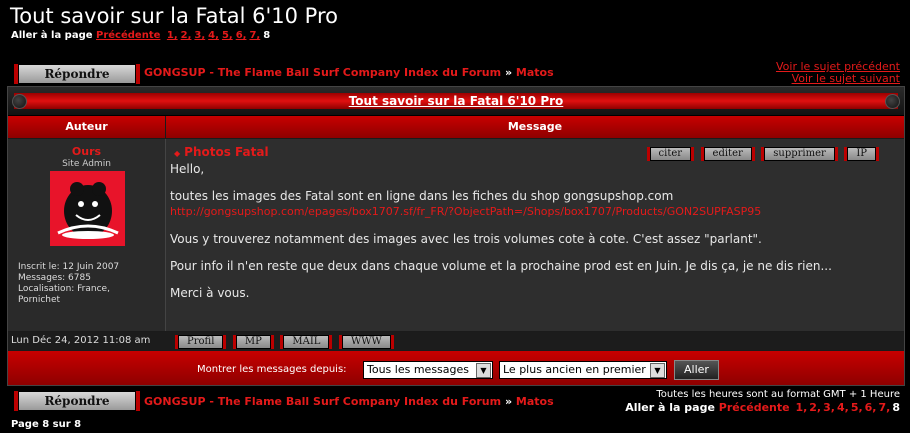 This screenshot has width=910, height=433. Describe the element at coordinates (174, 16) in the screenshot. I see `page-title: Tout savoir sur la Fatal 6'10 Pro` at that location.